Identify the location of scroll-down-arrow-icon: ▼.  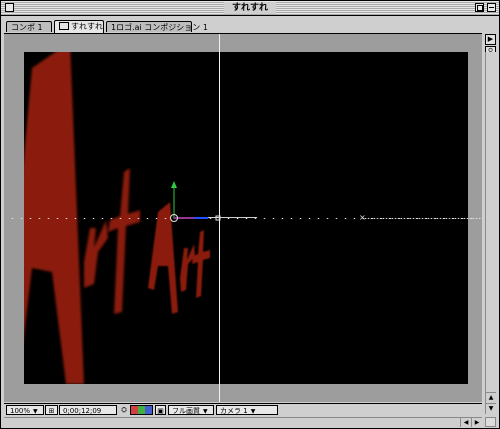
(491, 408).